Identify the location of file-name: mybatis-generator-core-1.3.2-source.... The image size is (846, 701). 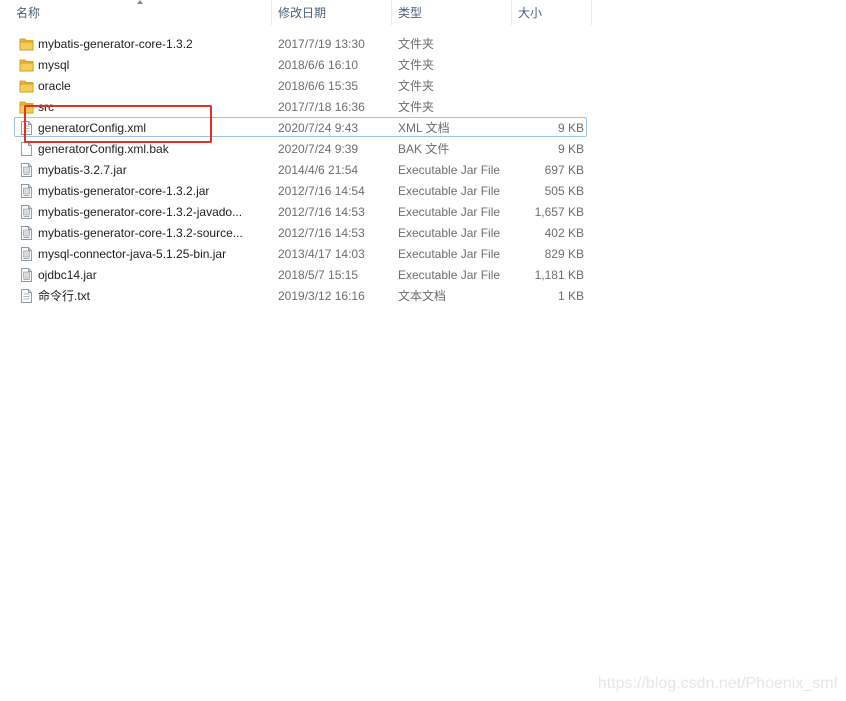
(140, 233).